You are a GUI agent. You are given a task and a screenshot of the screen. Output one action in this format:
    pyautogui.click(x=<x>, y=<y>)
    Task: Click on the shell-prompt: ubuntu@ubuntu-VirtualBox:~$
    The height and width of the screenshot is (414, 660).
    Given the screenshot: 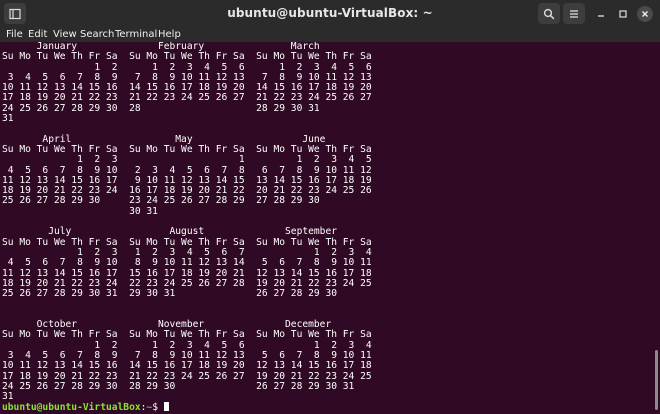 What is the action you would take?
    pyautogui.click(x=327, y=408)
    